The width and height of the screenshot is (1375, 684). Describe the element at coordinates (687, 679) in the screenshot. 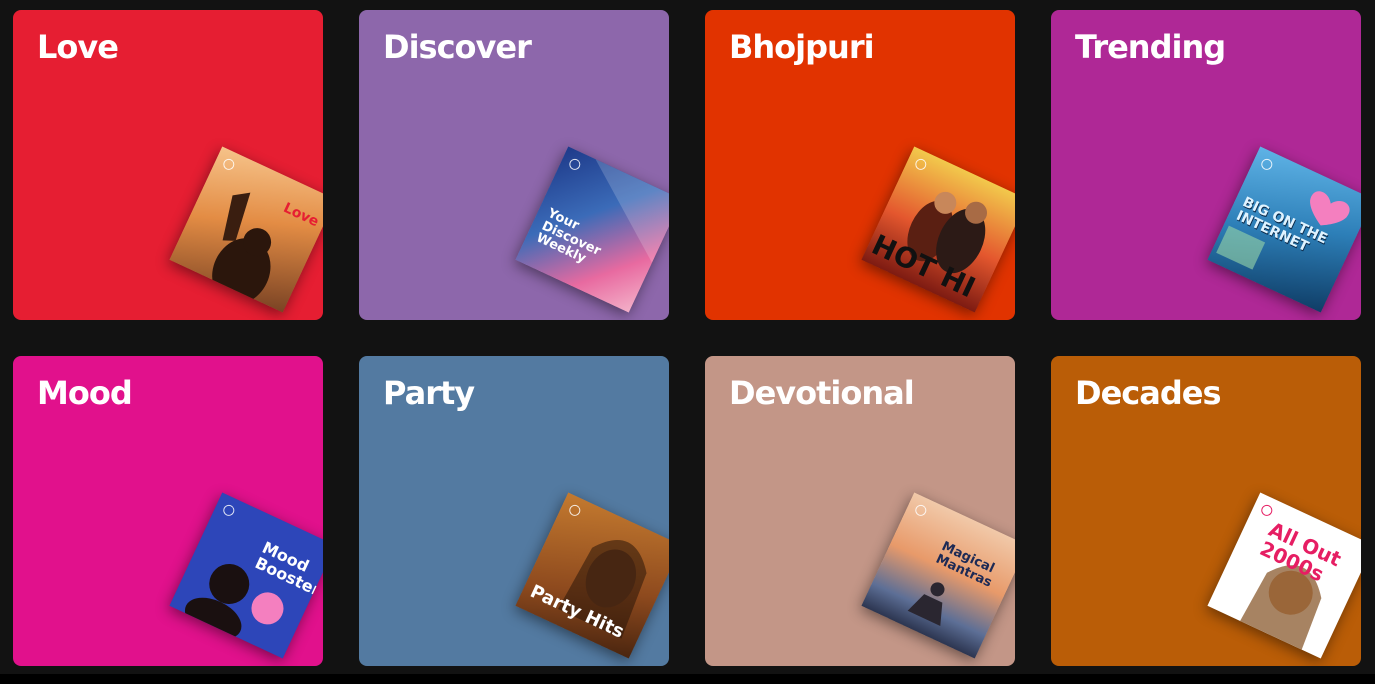

I see `bottom-bar` at that location.